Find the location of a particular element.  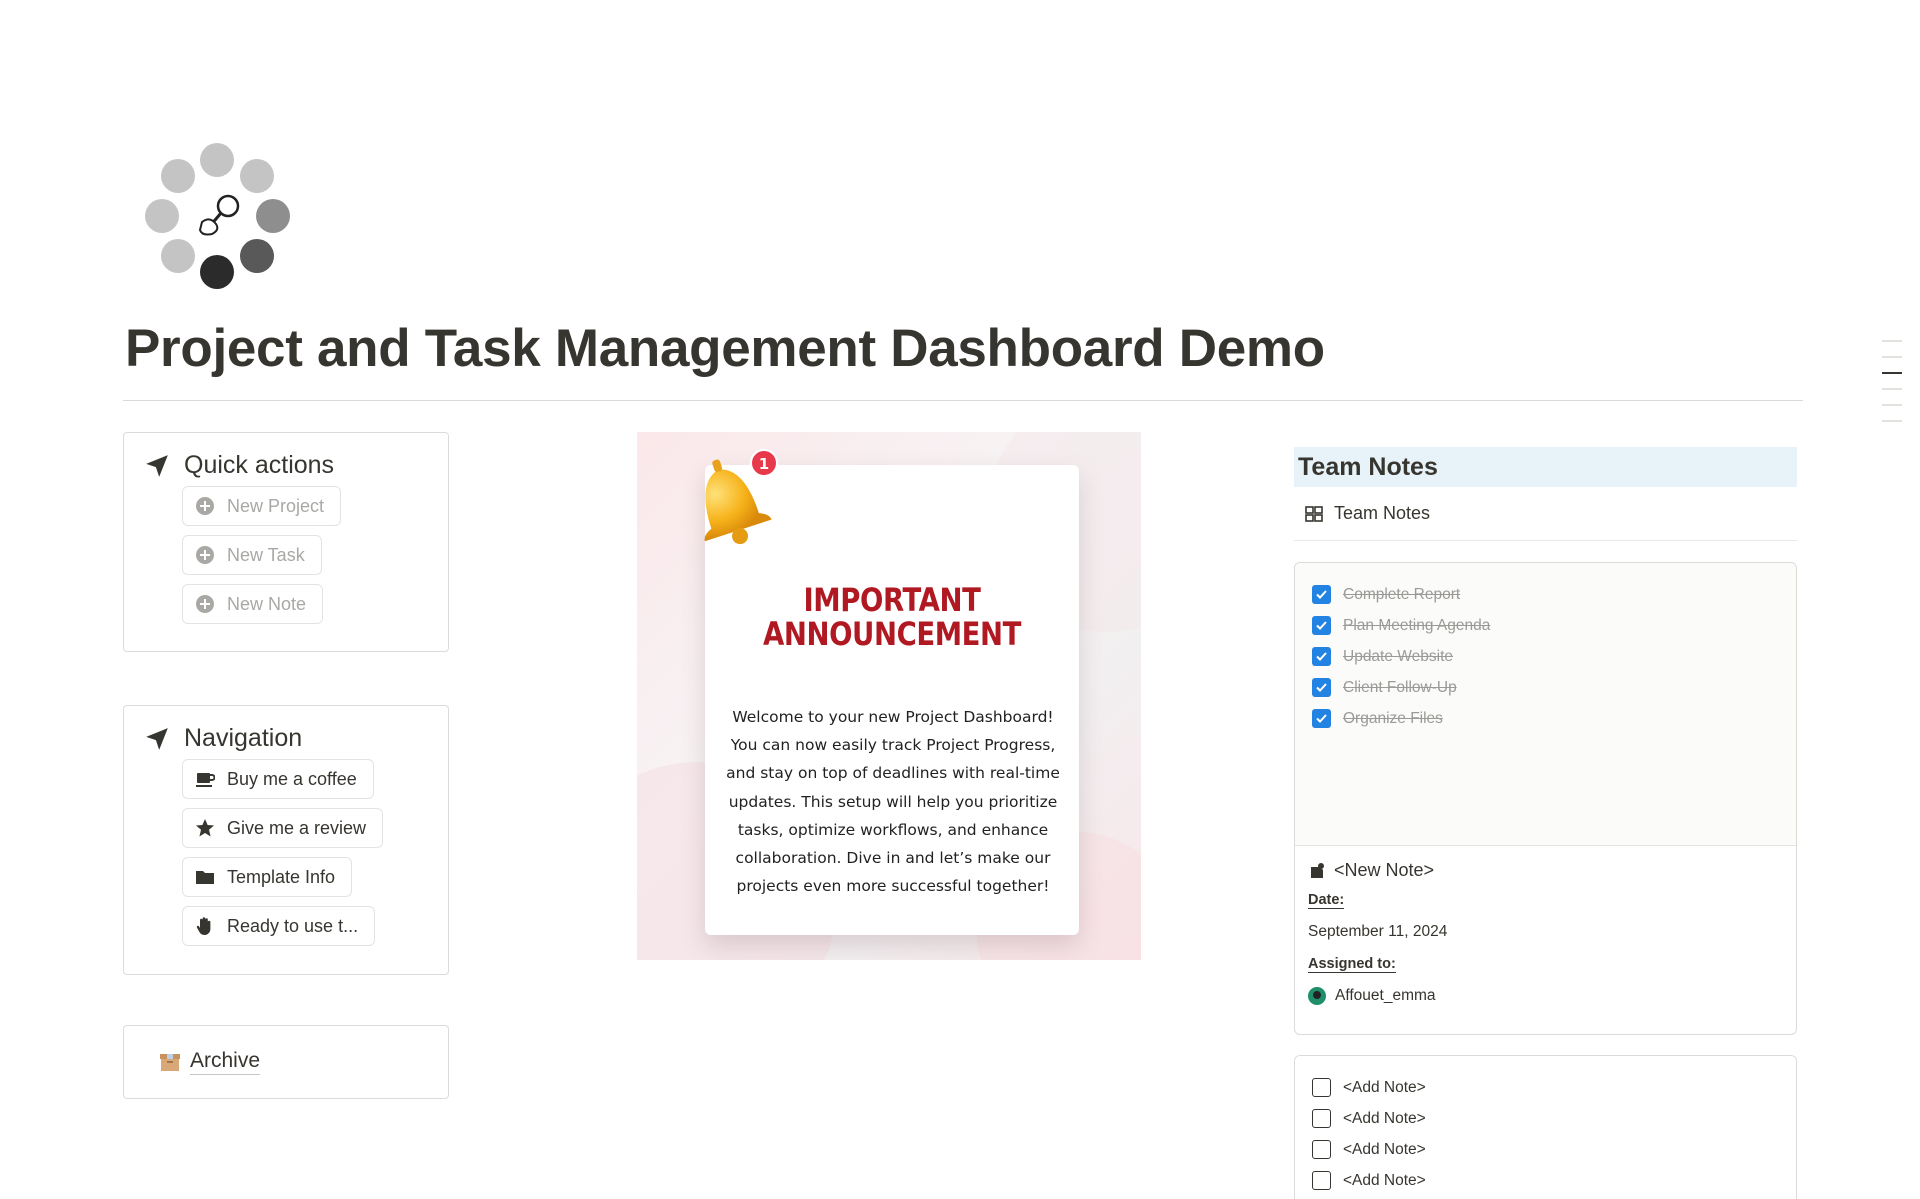

todo-text: Client Follow-Up is located at coordinates (1400, 687).